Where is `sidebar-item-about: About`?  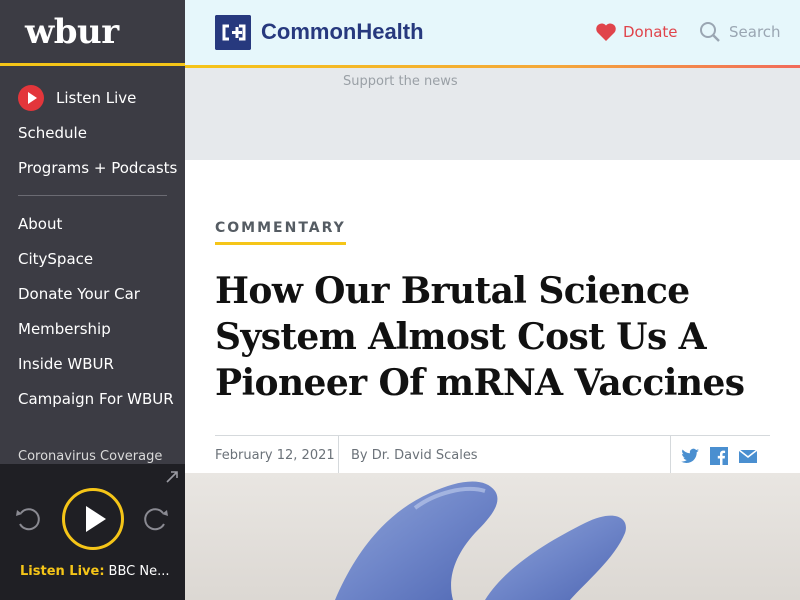
sidebar-item-about: About is located at coordinates (92, 223).